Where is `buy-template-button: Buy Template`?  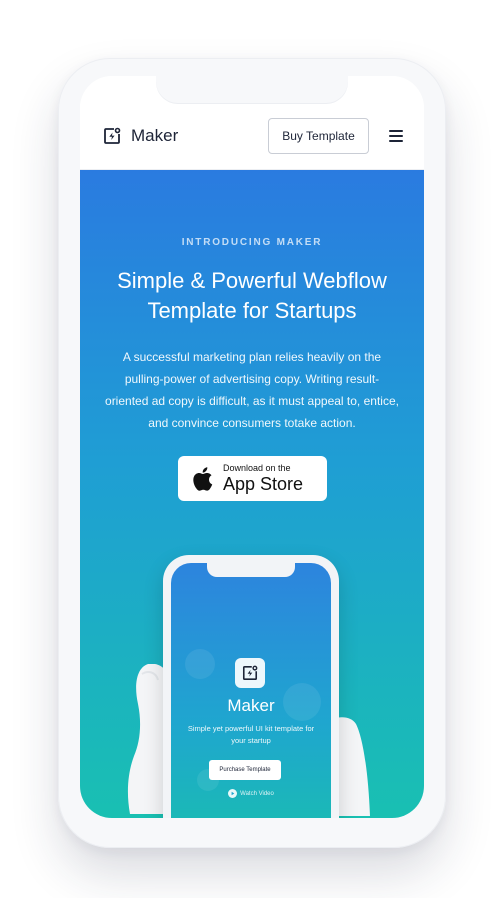
buy-template-button: Buy Template is located at coordinates (318, 136).